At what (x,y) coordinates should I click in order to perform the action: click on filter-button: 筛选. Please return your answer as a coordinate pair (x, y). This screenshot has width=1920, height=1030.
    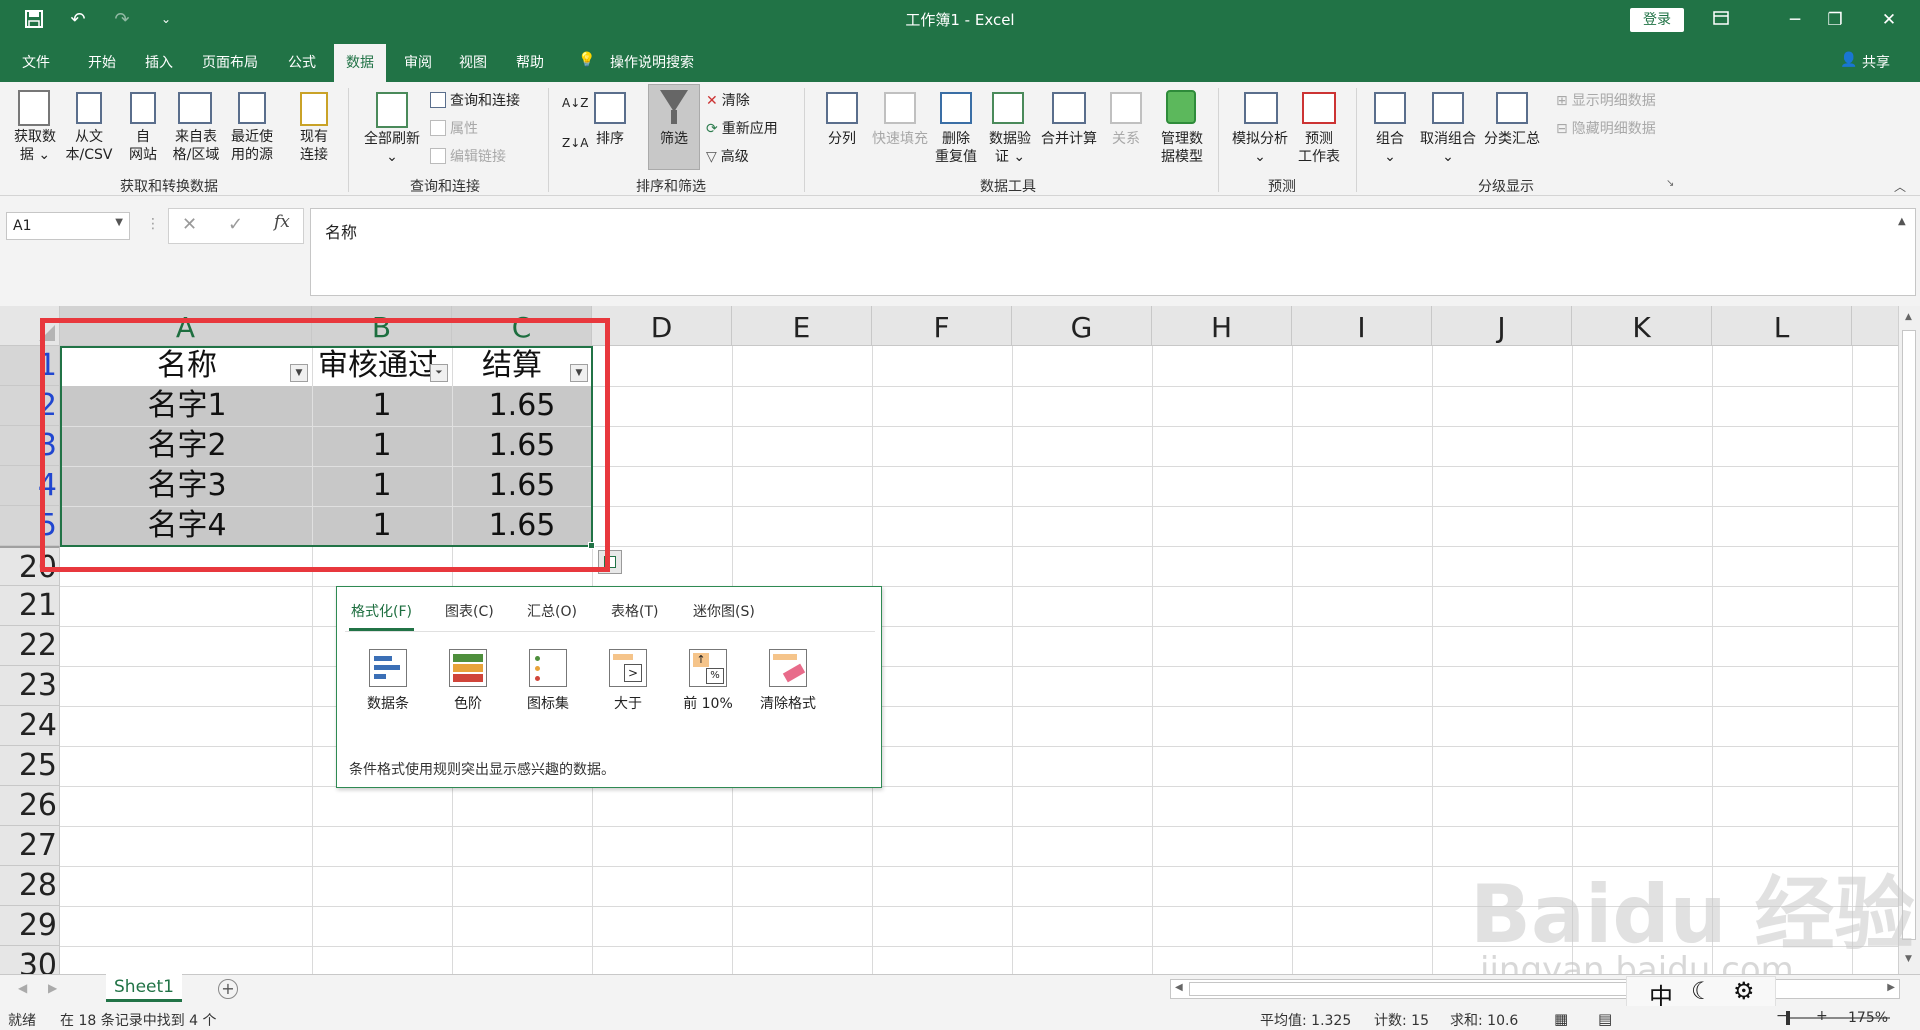
    Looking at the image, I should click on (674, 139).